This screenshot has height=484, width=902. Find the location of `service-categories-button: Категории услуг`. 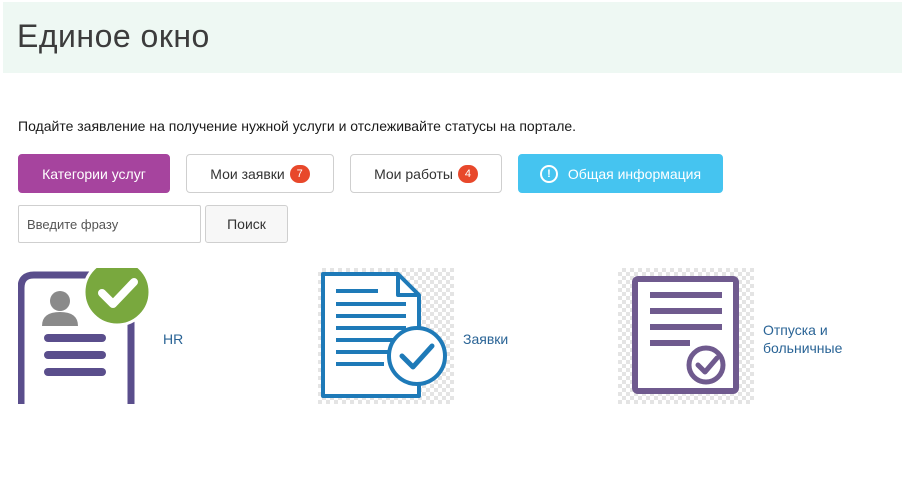

service-categories-button: Категории услуг is located at coordinates (94, 173).